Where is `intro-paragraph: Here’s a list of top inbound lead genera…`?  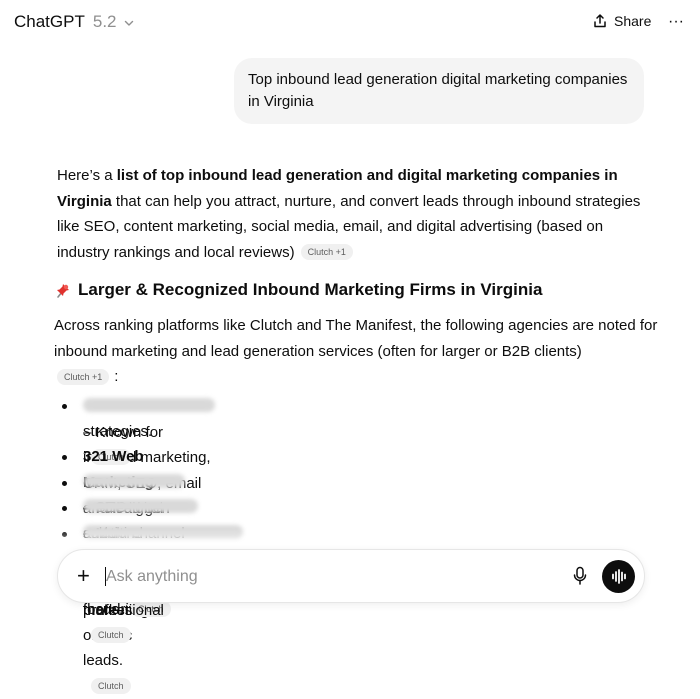 intro-paragraph: Here’s a list of top inbound lead genera… is located at coordinates (357, 214).